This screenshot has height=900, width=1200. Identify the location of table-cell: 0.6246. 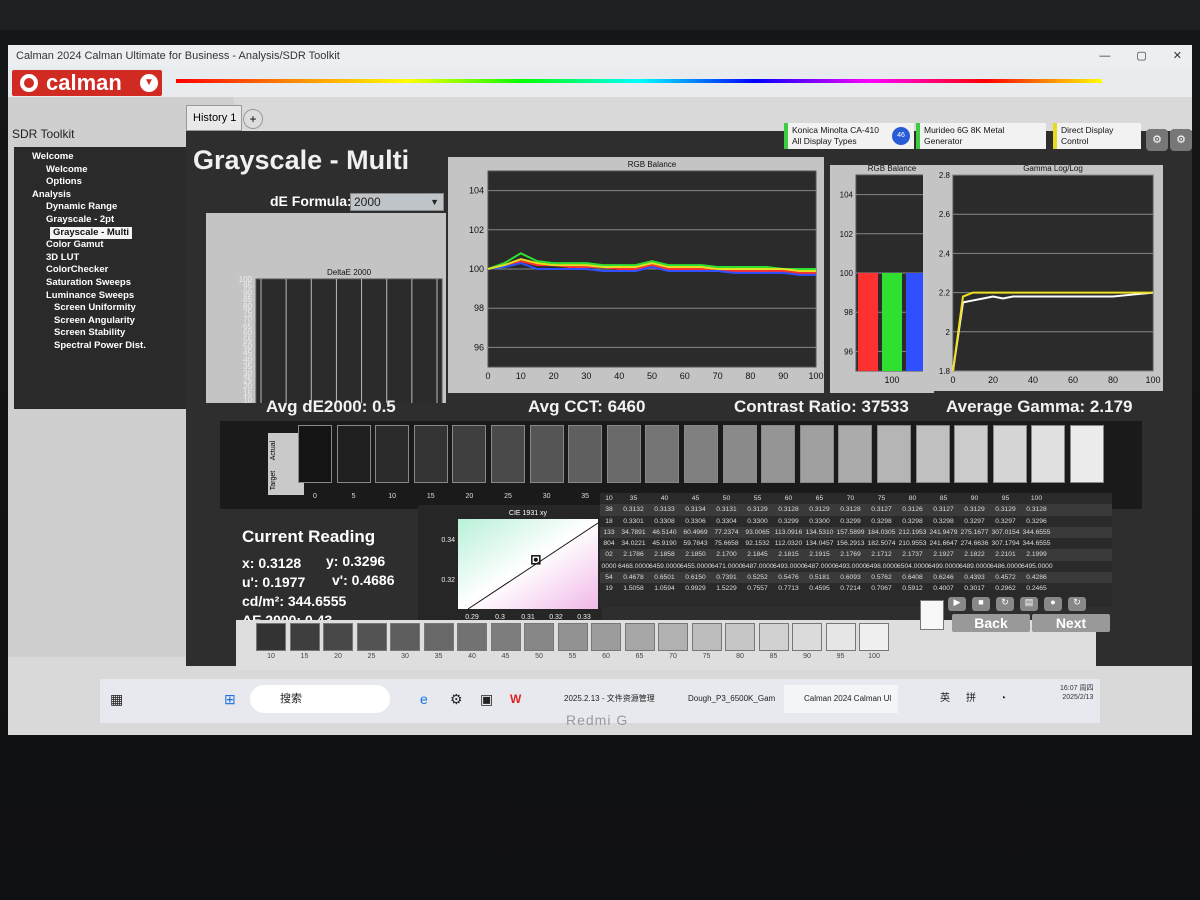
(943, 578).